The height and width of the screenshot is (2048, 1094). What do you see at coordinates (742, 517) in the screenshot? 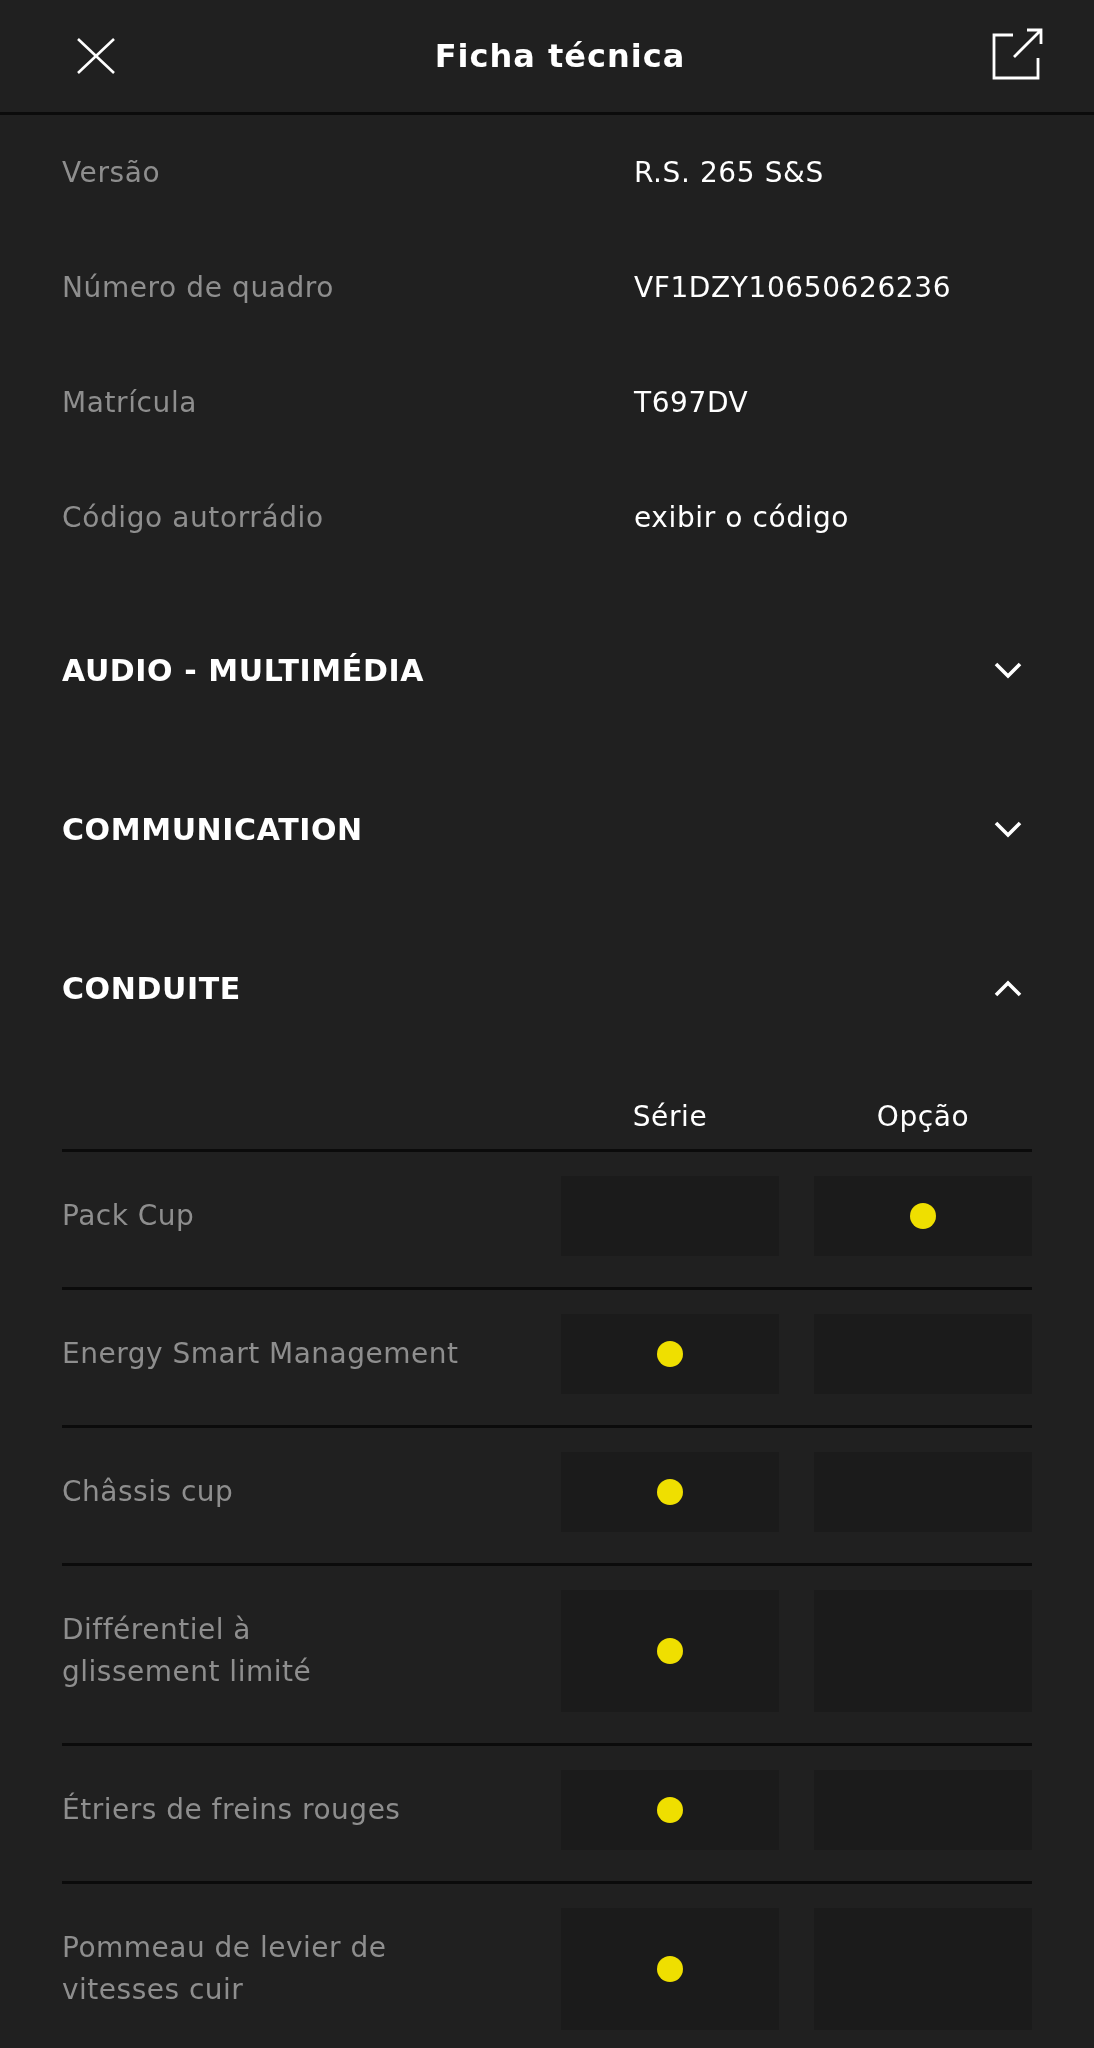
I see `spec-value: exibir o código` at bounding box center [742, 517].